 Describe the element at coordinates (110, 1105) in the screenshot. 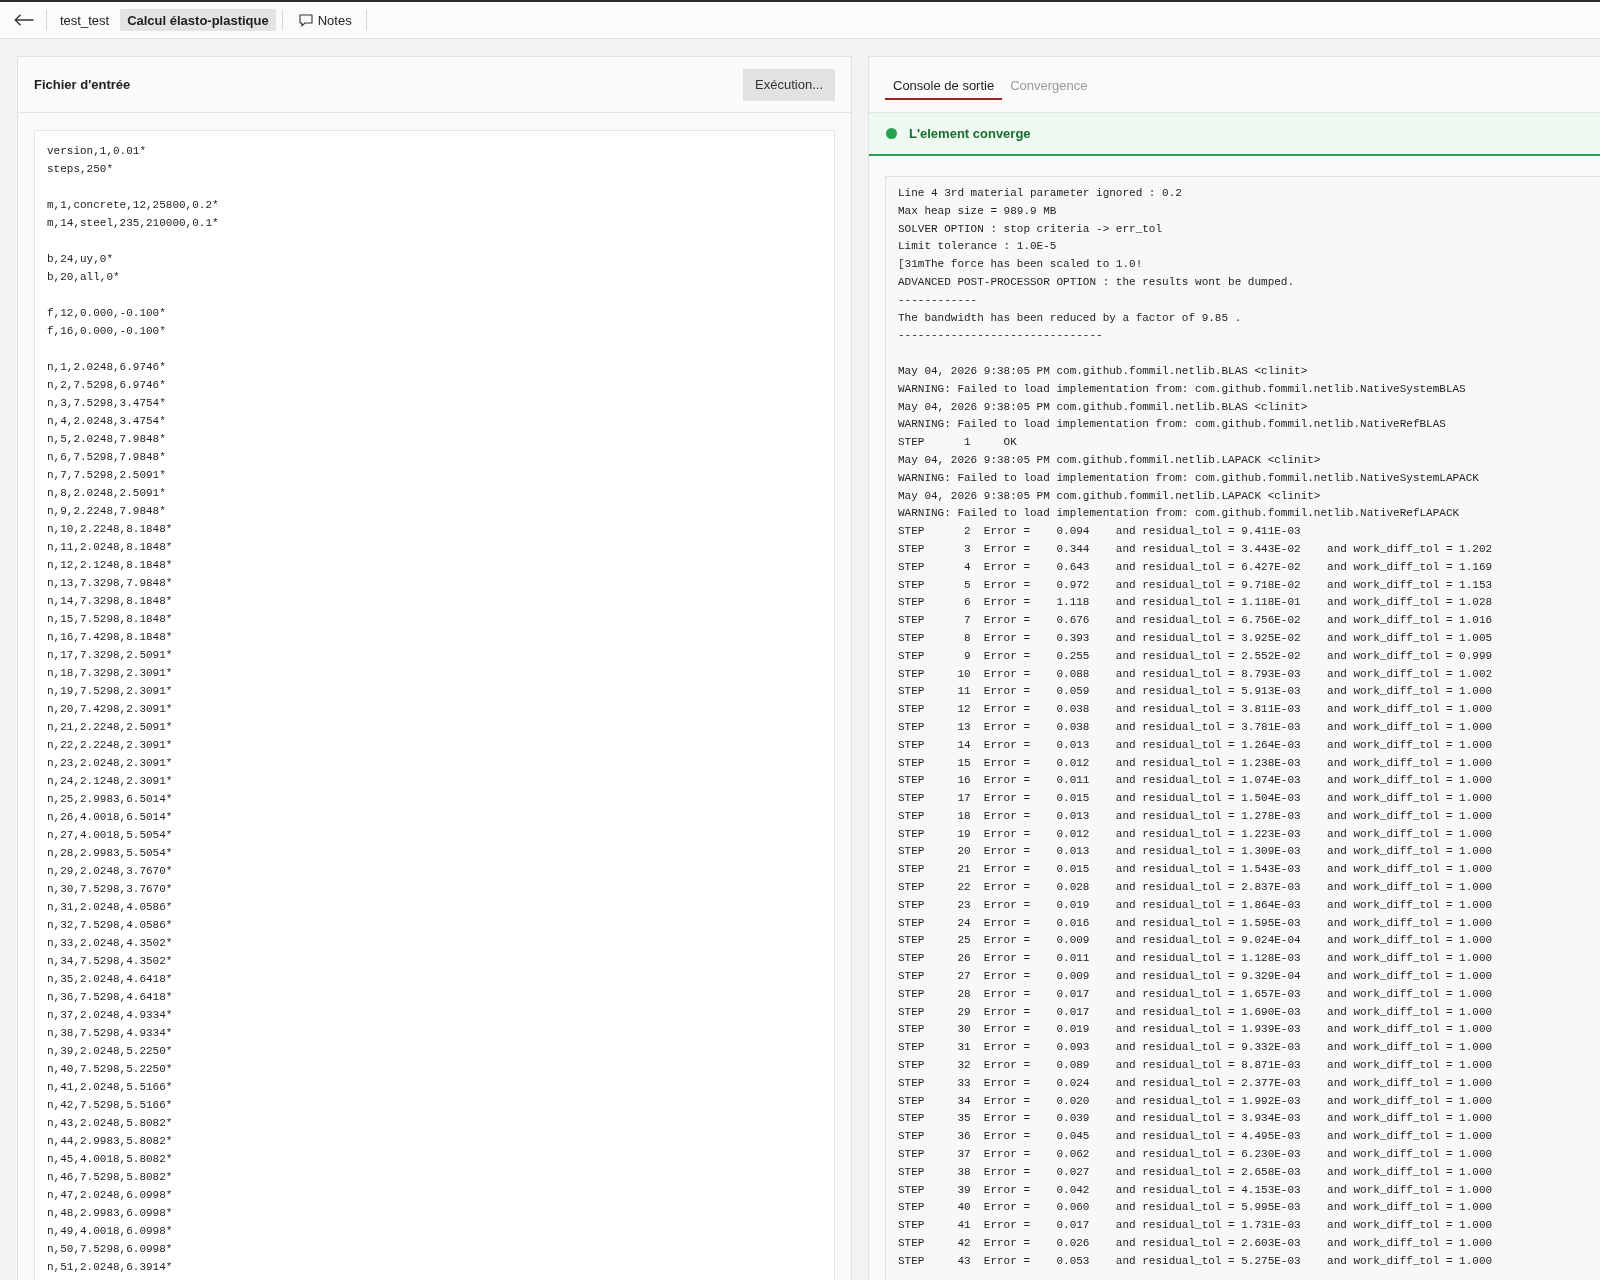

I see `code-line: n,42,7.5298,5.5166*` at that location.